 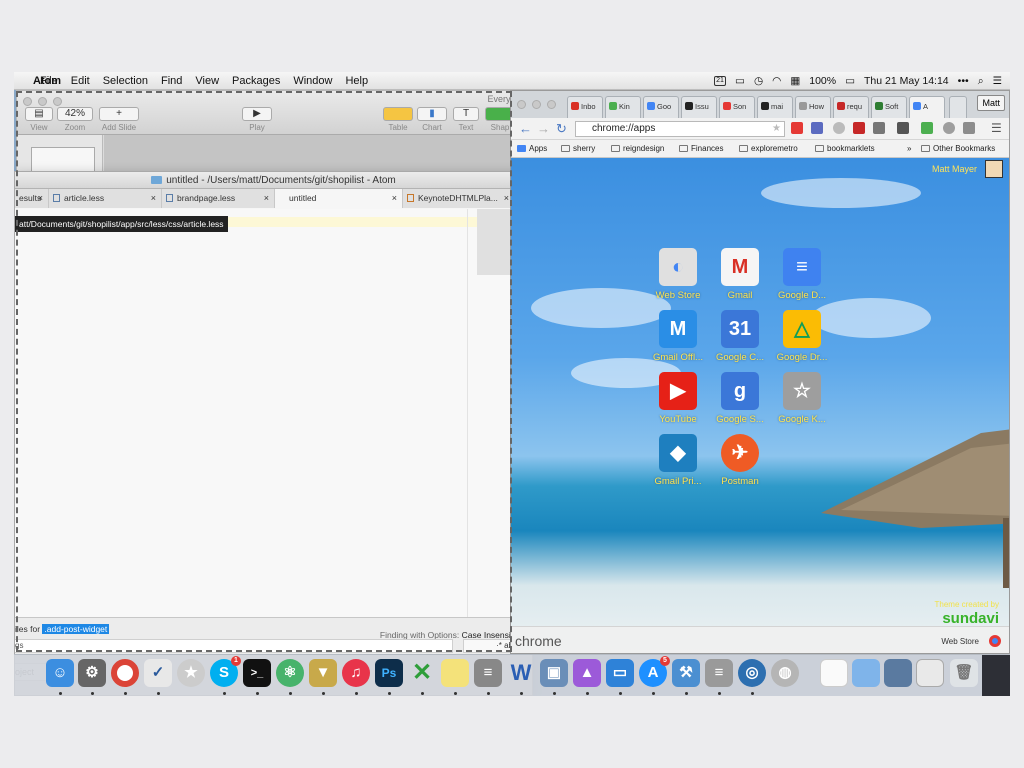 I want to click on battery-percent: 100%, so click(x=822, y=81).